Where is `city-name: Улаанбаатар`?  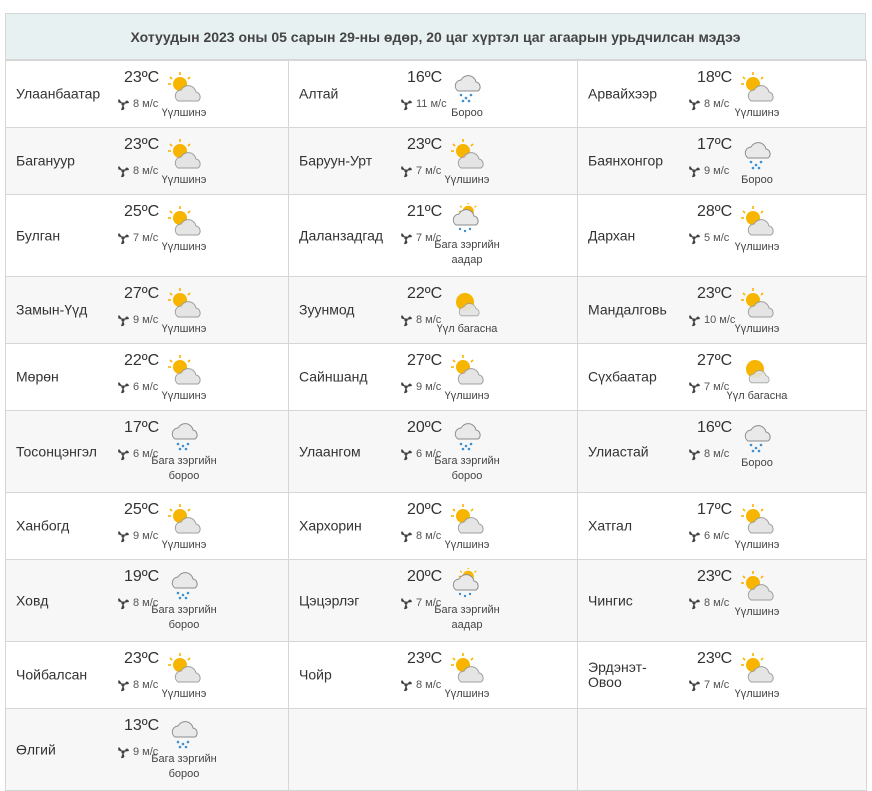 city-name: Улаанбаатар is located at coordinates (58, 93).